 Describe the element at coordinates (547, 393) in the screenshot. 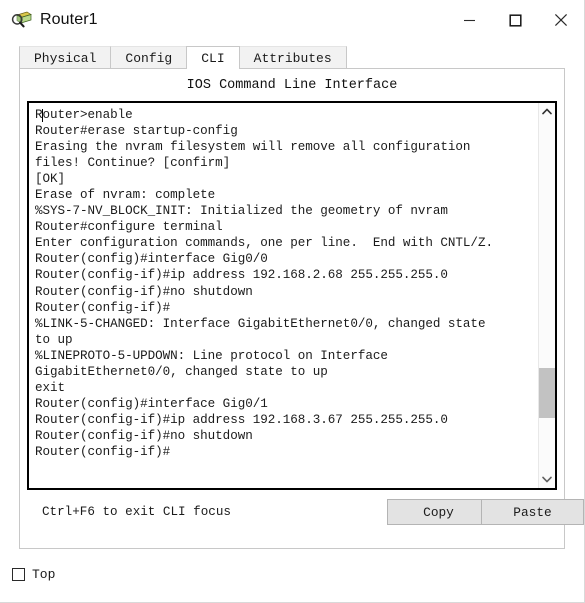

I see `scrollbar-thumb` at that location.